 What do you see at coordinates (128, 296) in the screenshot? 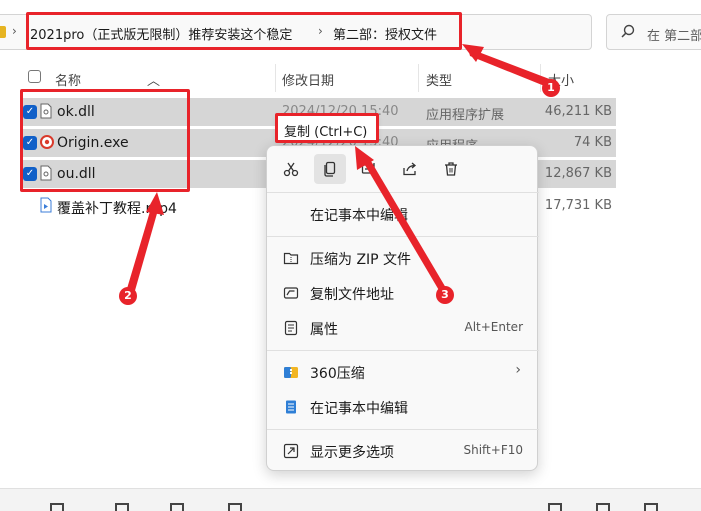
I see `annotation-badge-2: 2` at bounding box center [128, 296].